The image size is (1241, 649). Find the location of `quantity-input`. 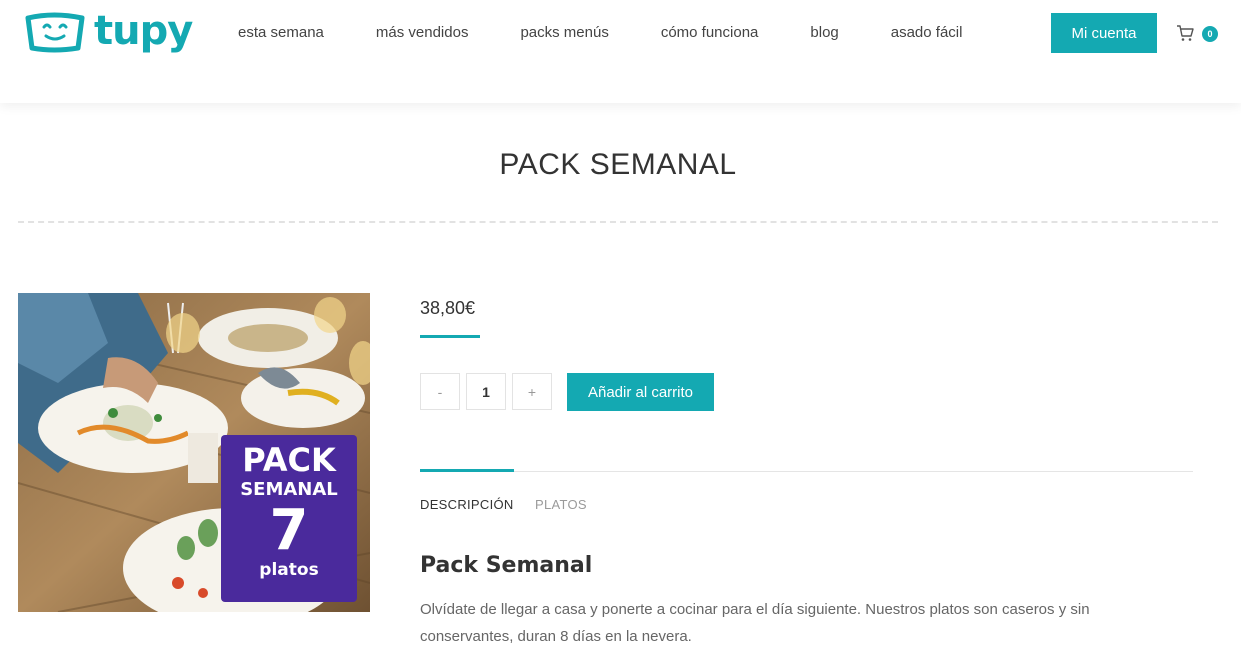

quantity-input is located at coordinates (486, 391).